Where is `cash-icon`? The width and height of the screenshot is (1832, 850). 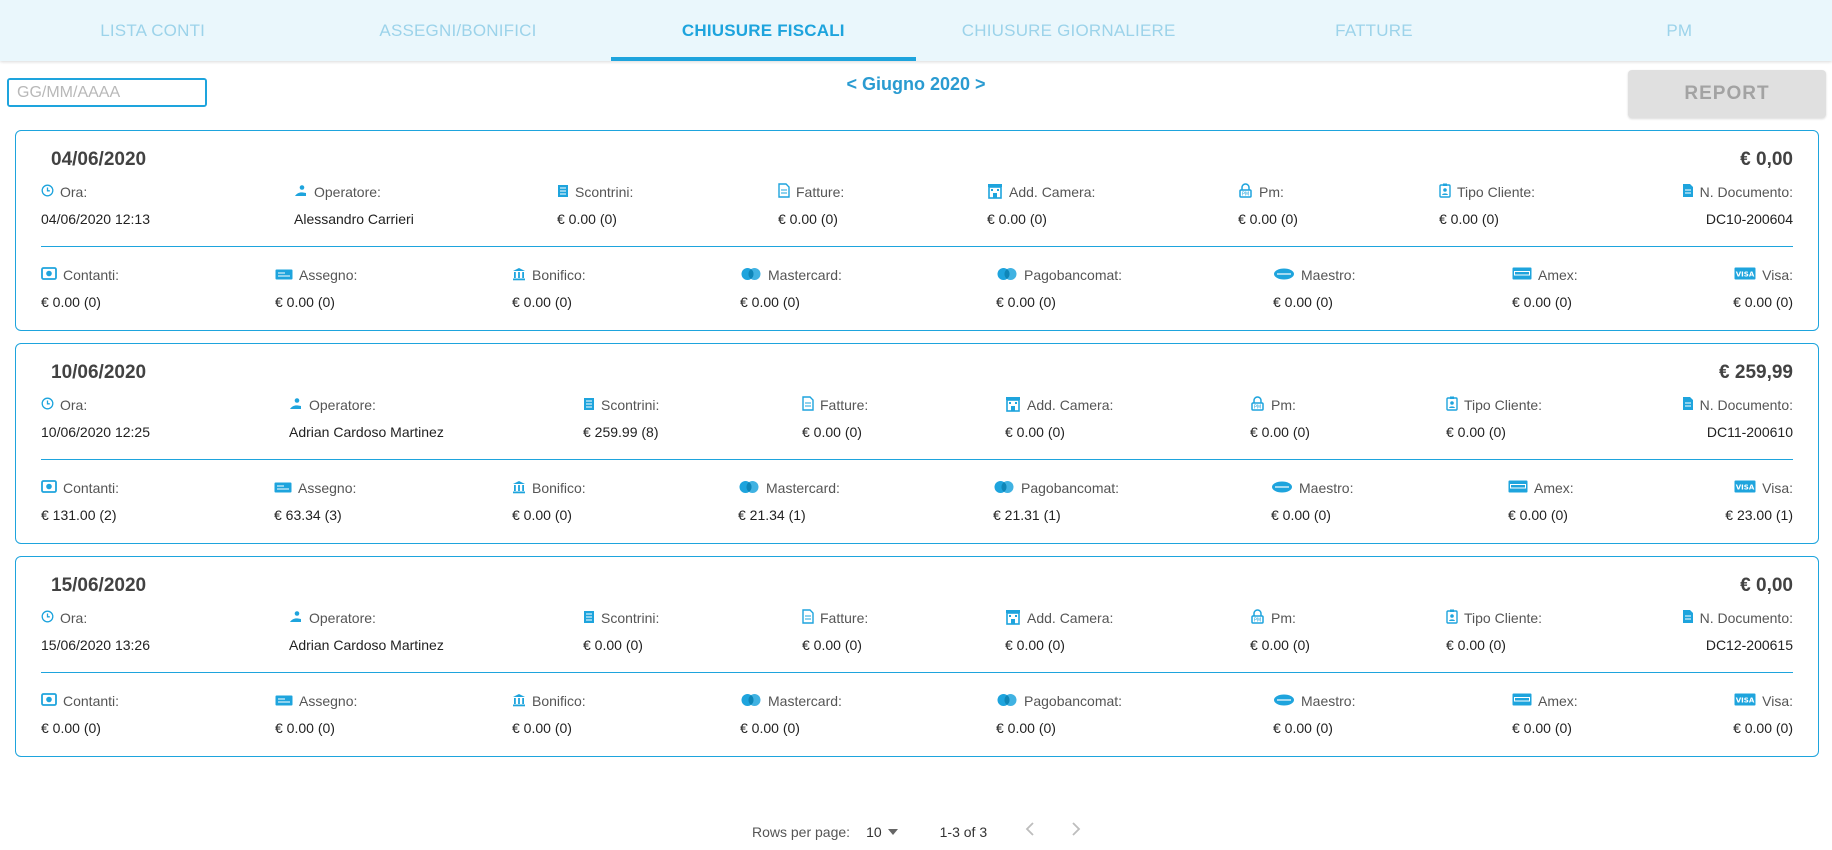 cash-icon is located at coordinates (49, 701).